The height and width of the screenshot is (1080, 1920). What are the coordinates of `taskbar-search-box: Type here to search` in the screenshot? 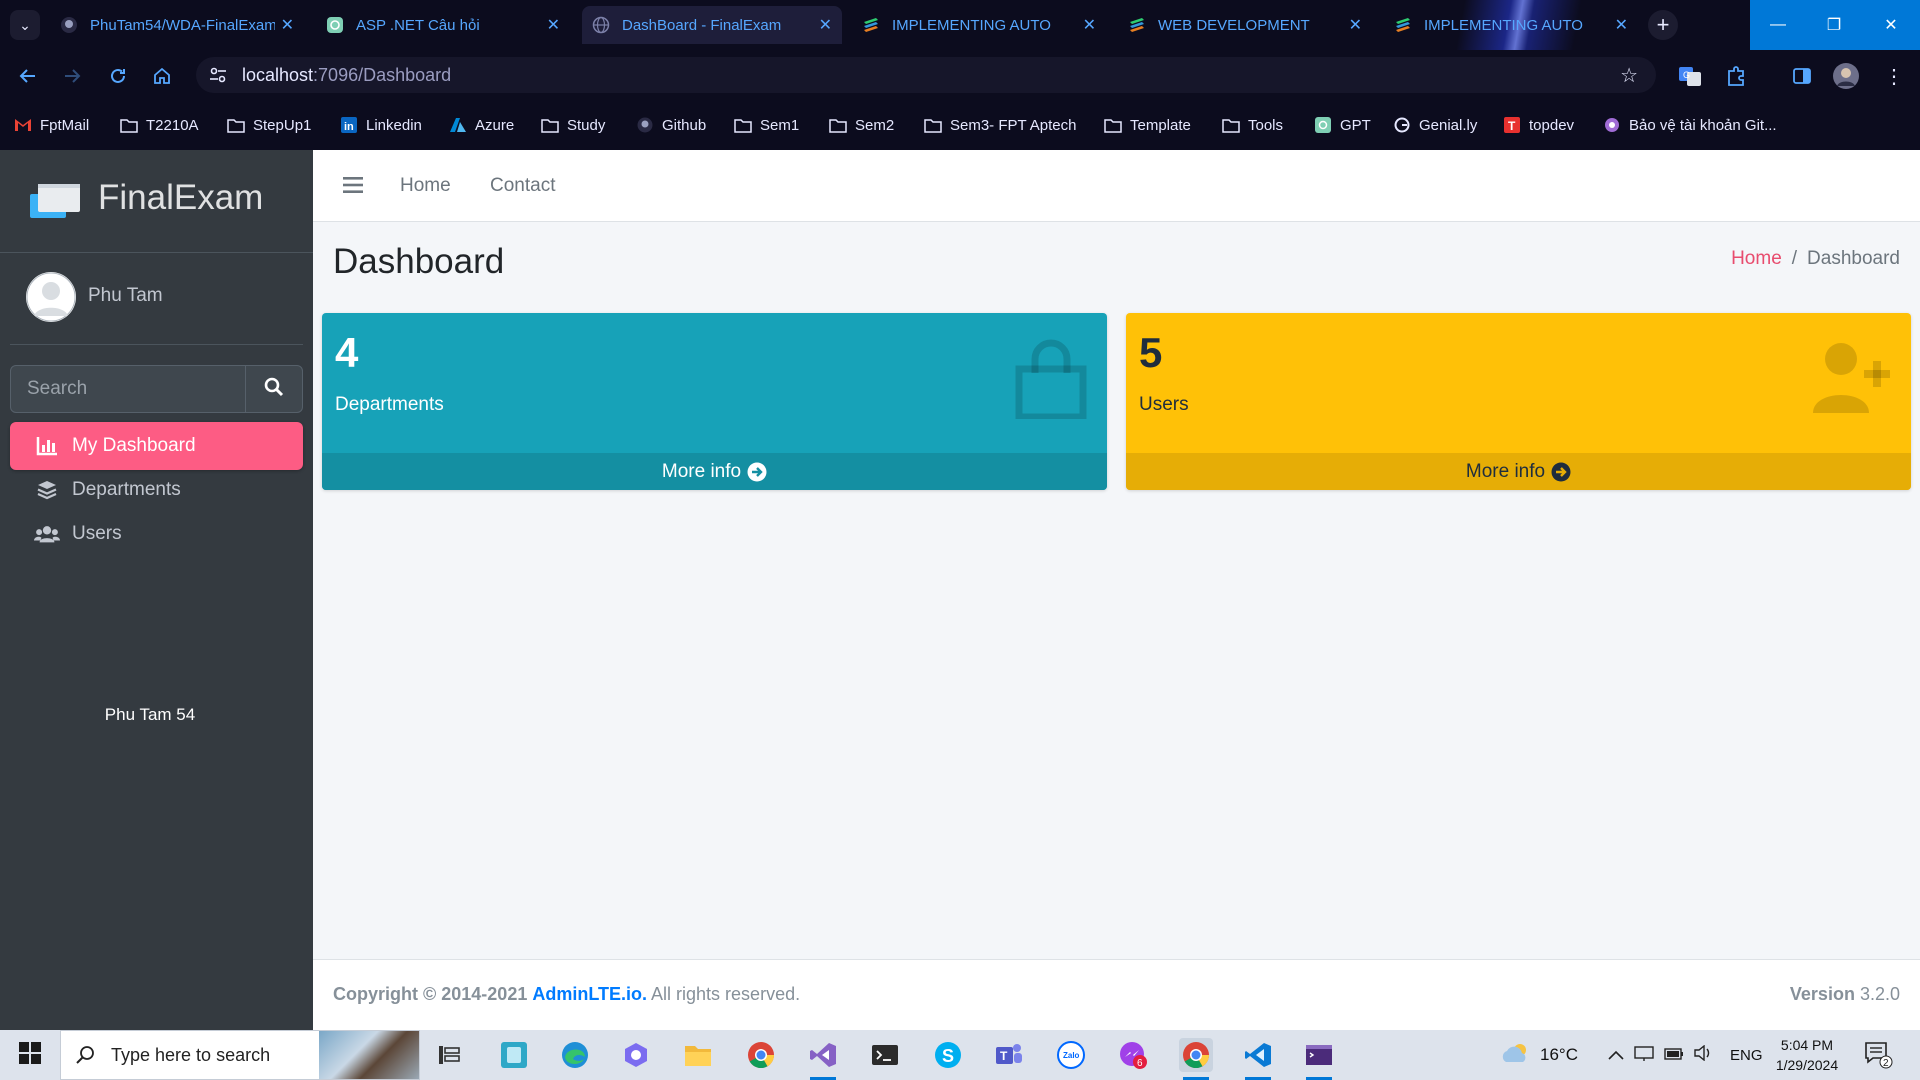 It's located at (240, 1055).